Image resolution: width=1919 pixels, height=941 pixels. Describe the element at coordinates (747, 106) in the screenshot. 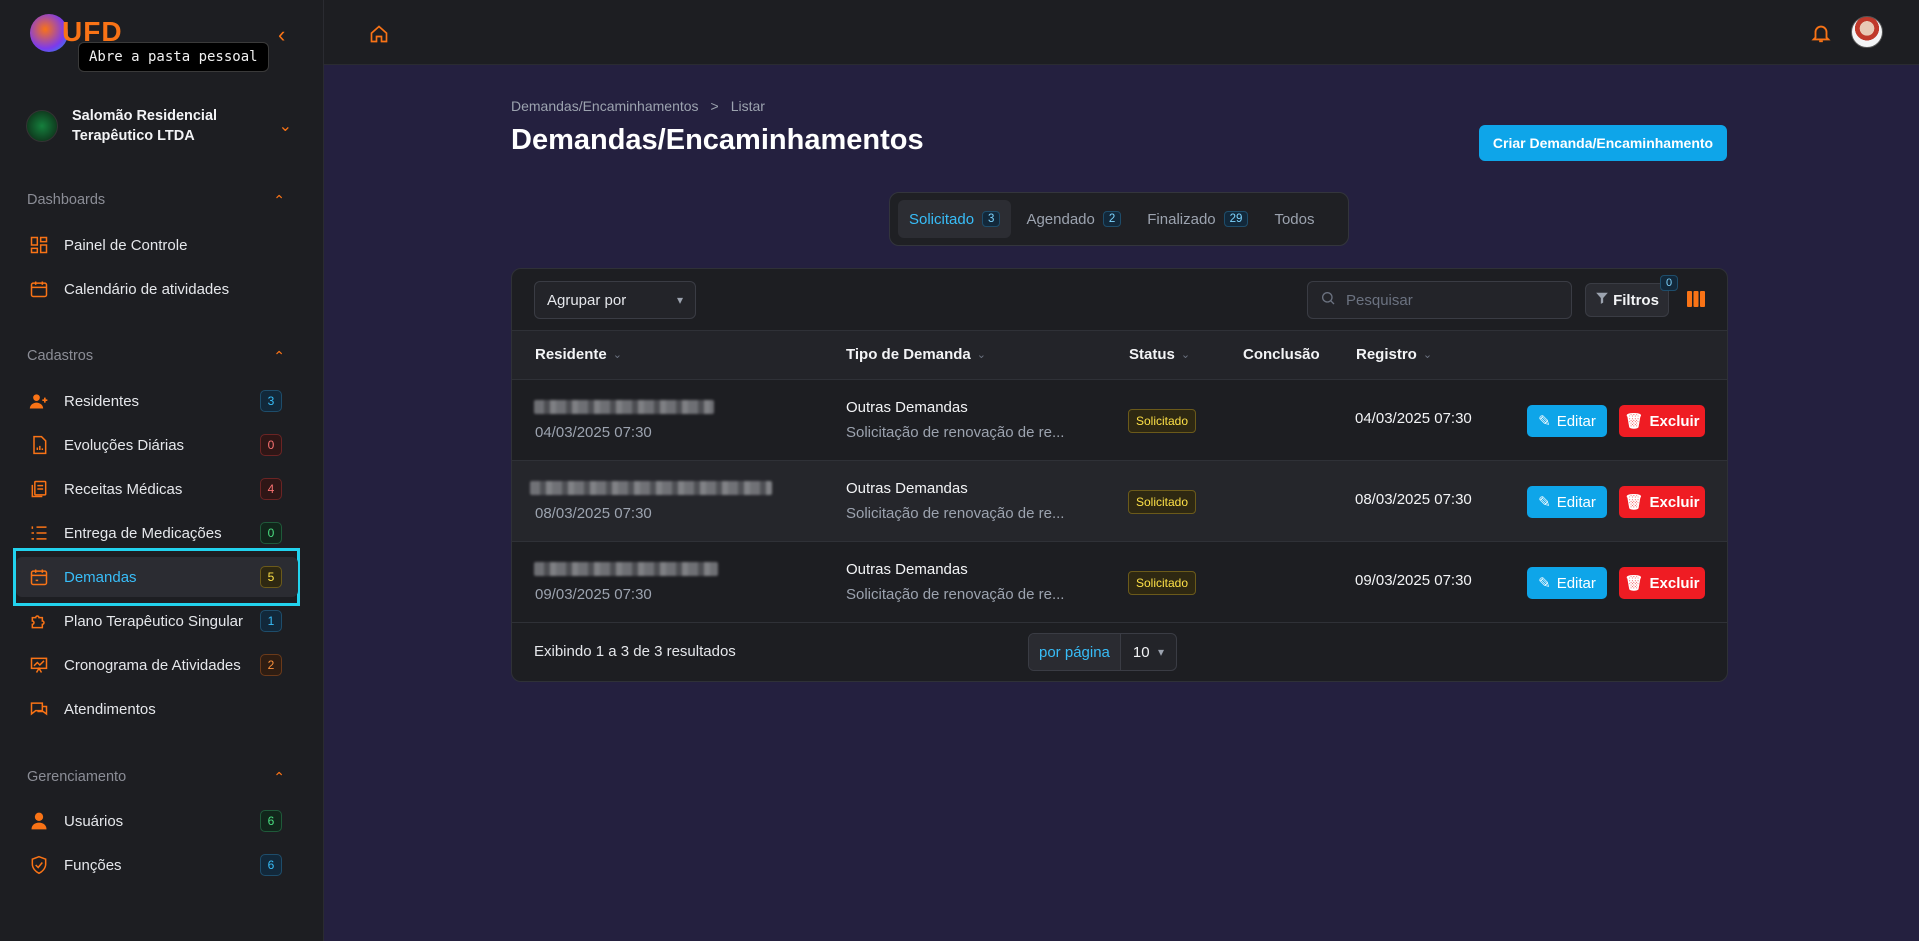

I see `breadcrumb-current: Listar` at that location.